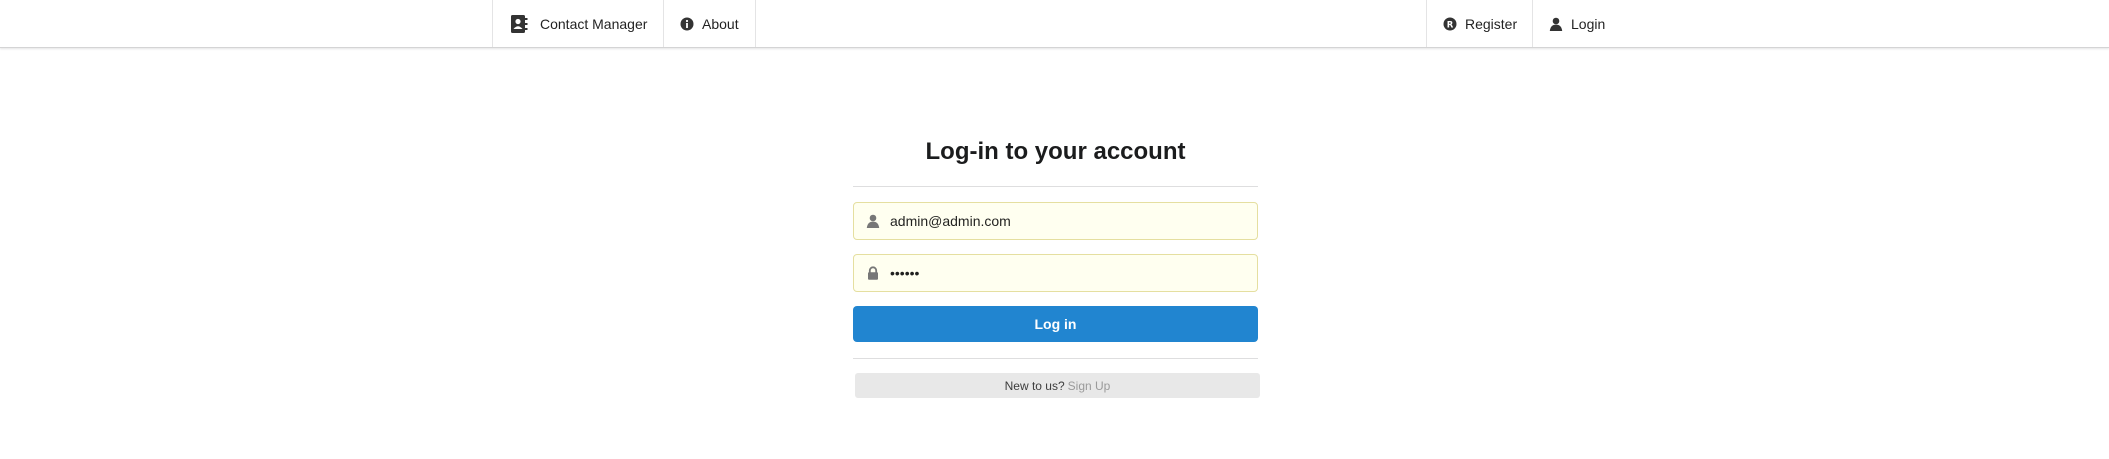 The image size is (2109, 459). I want to click on nav-register-label: Register, so click(1491, 23).